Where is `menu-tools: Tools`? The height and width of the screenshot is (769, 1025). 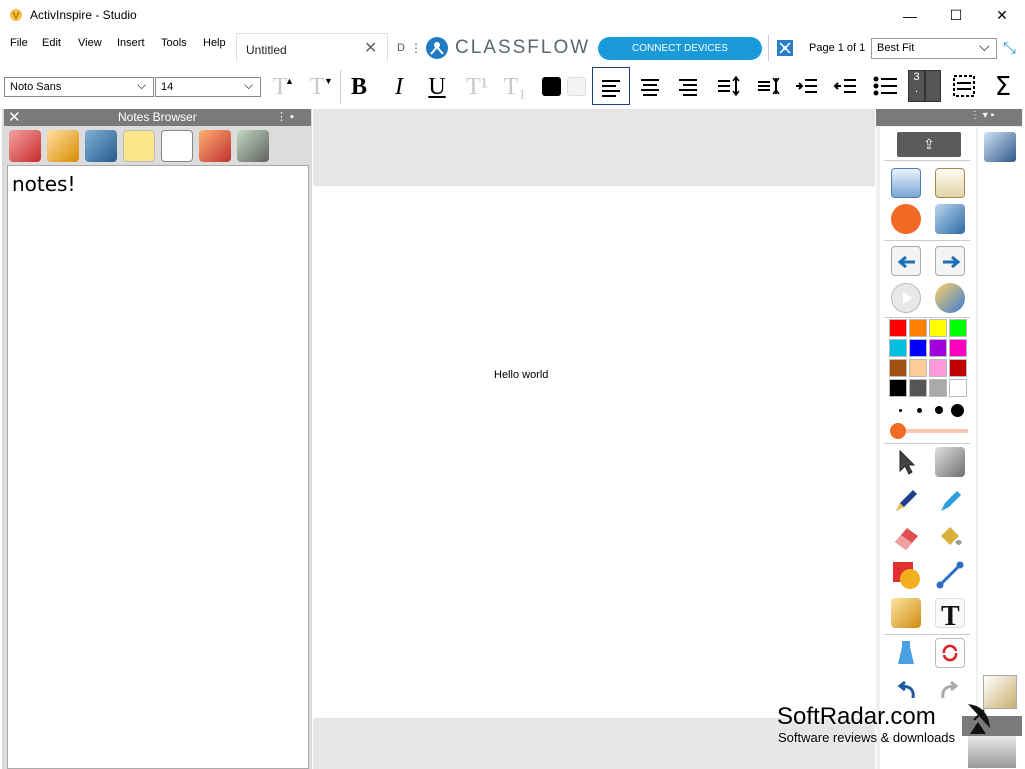 menu-tools: Tools is located at coordinates (174, 43).